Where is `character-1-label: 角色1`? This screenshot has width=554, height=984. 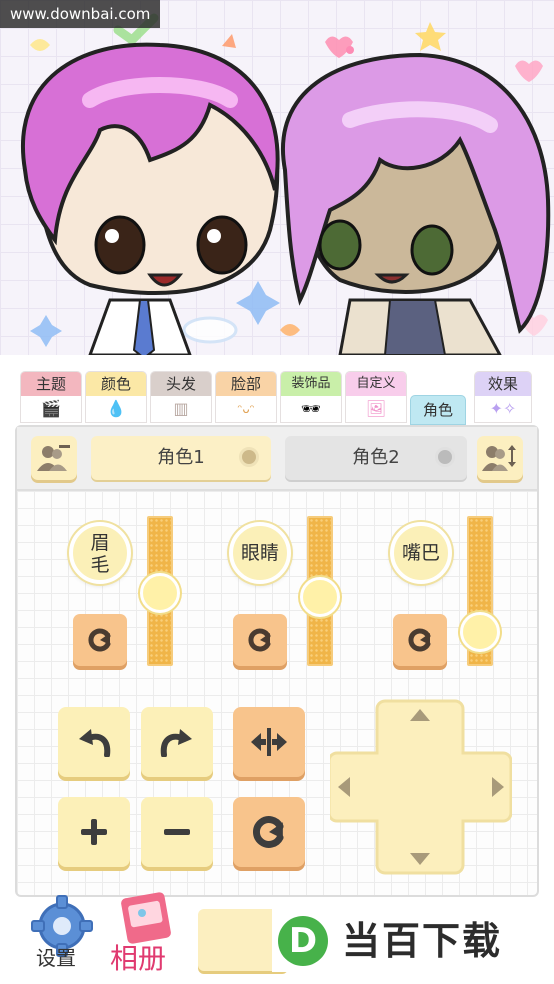
character-1-label: 角色1 is located at coordinates (181, 457).